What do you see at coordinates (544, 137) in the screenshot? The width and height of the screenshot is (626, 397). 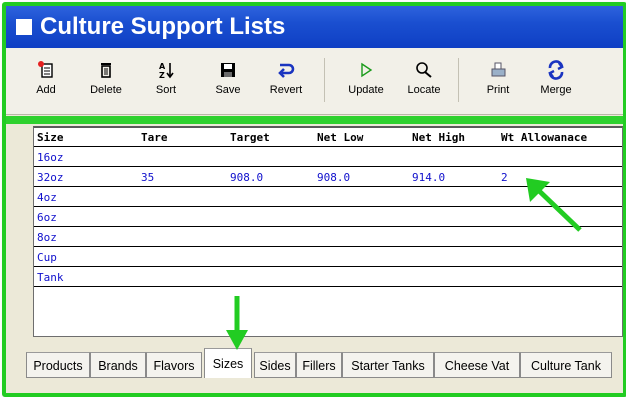 I see `header-wt-allowance: Wt Allowanace` at bounding box center [544, 137].